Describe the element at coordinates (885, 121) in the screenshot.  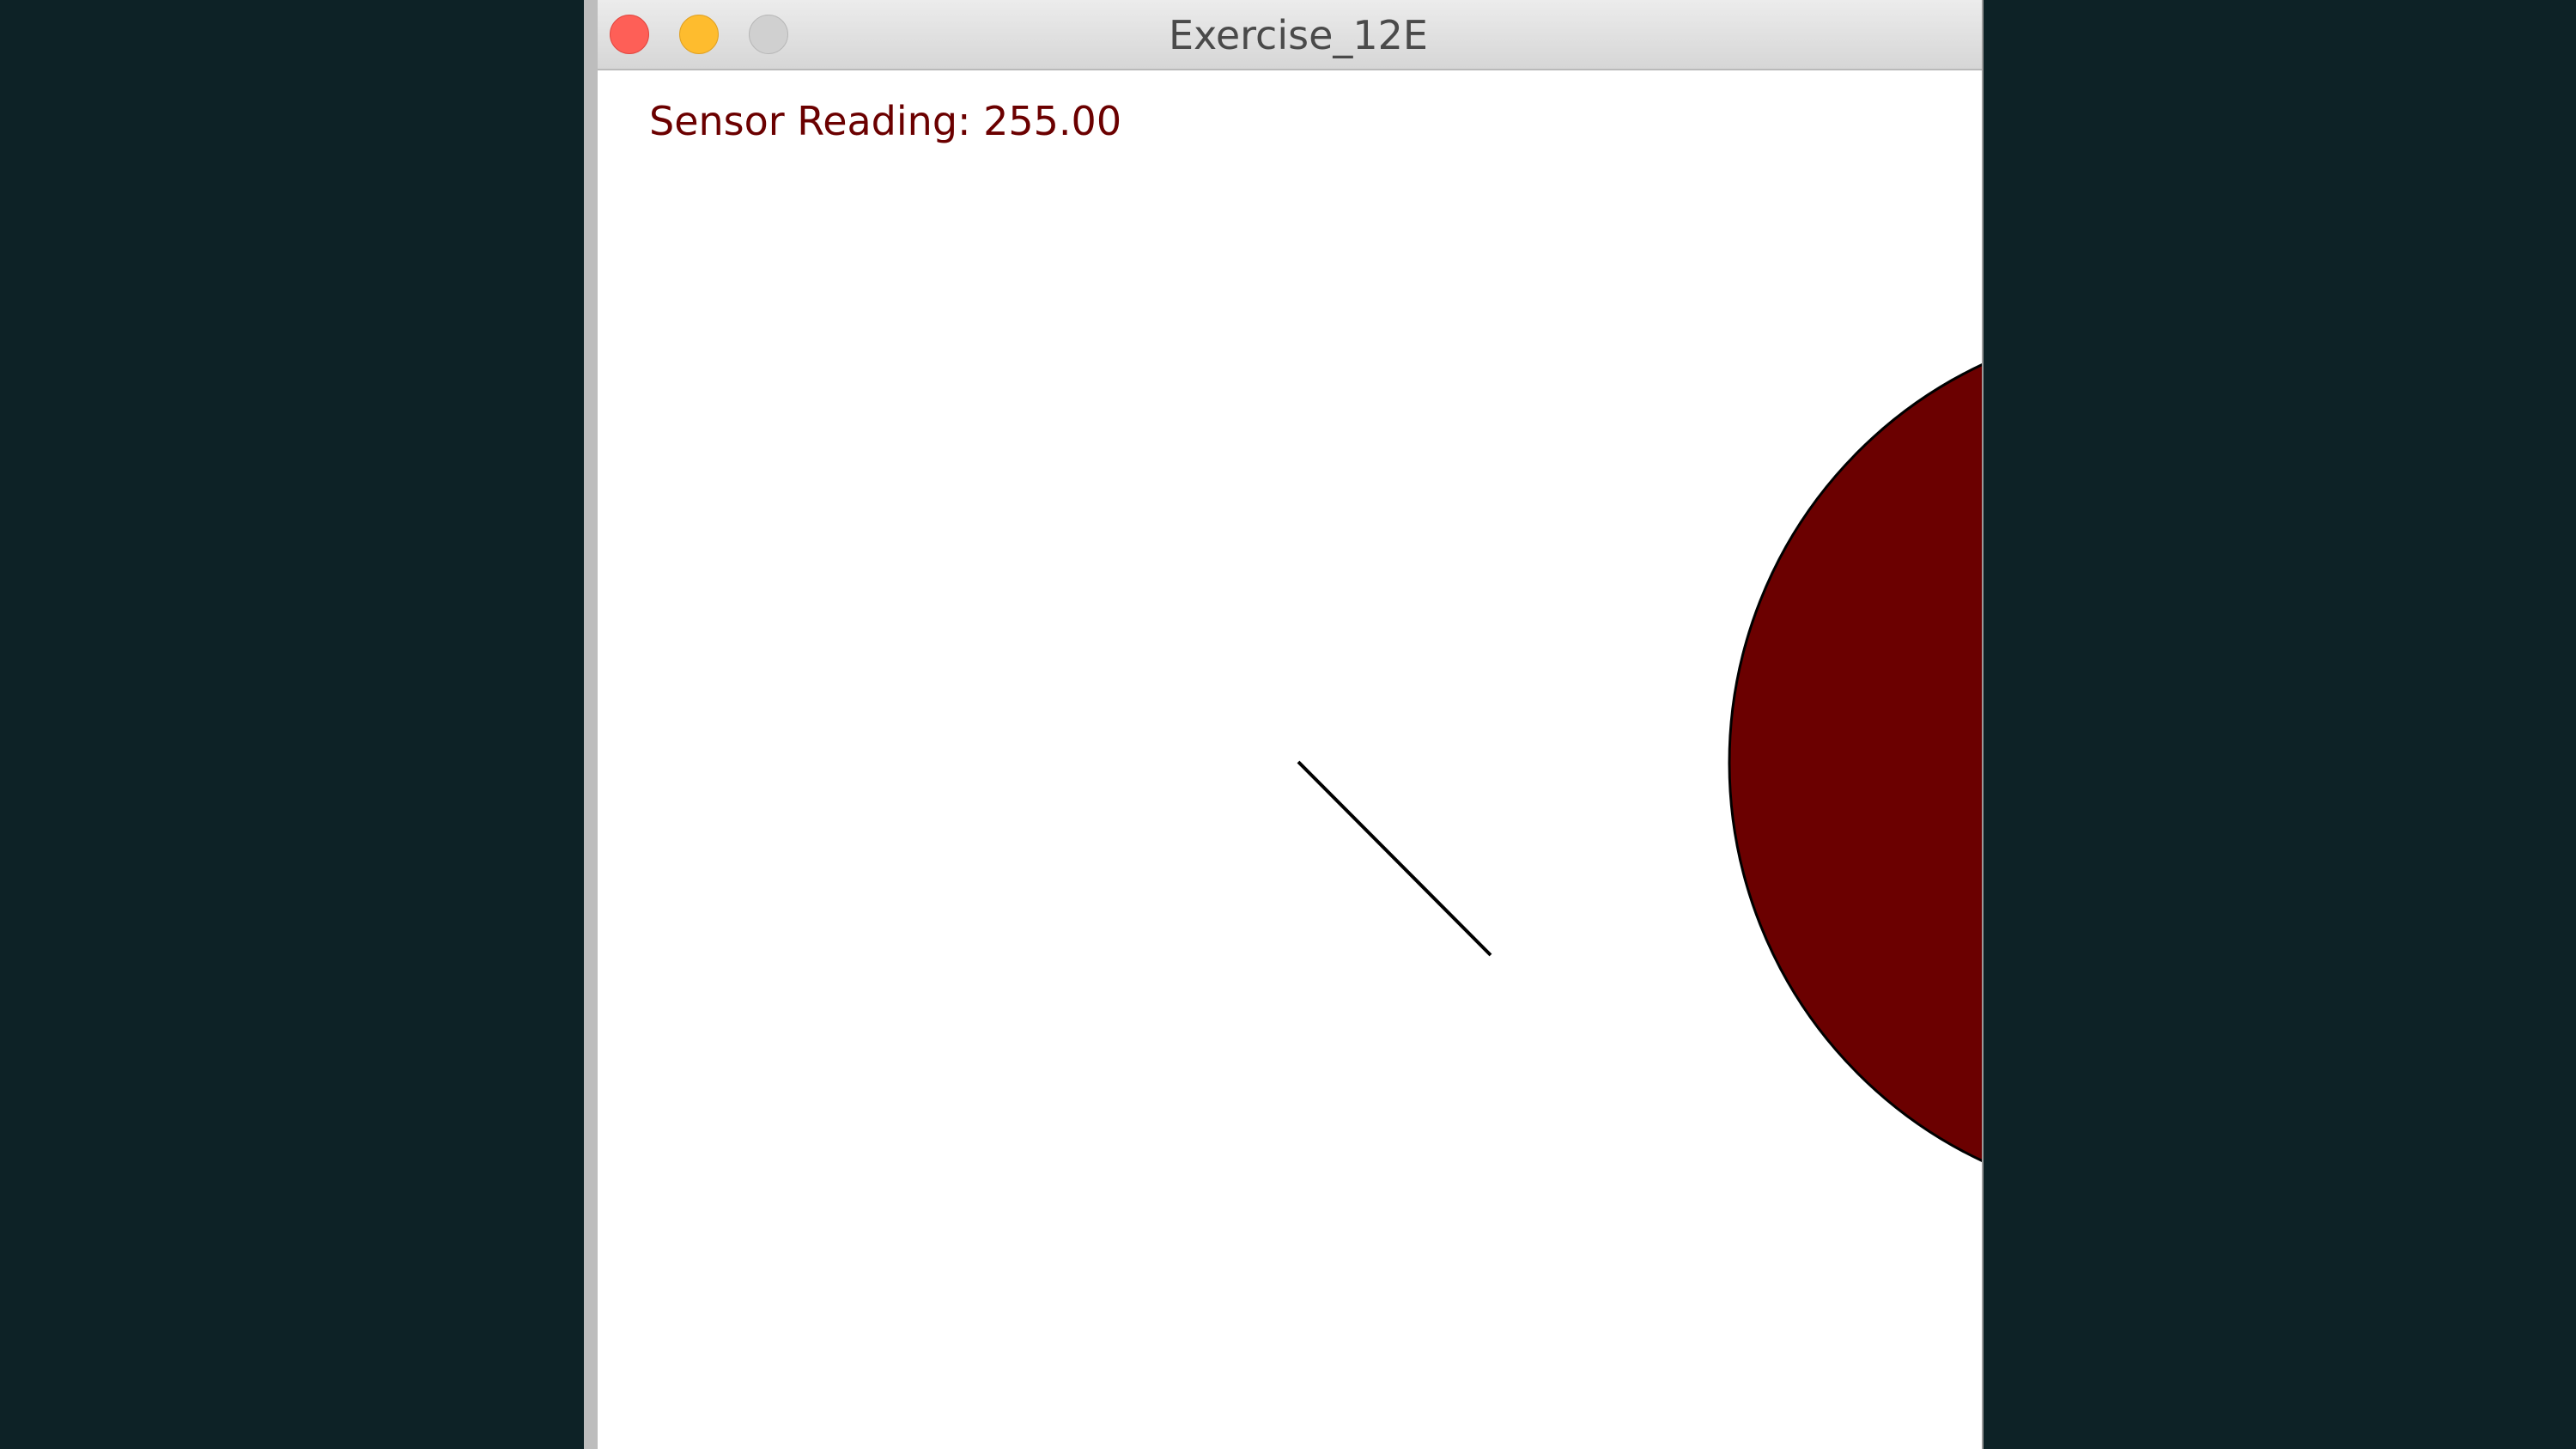
I see `sensor-reading-label: Sensor Reading: 255.00` at that location.